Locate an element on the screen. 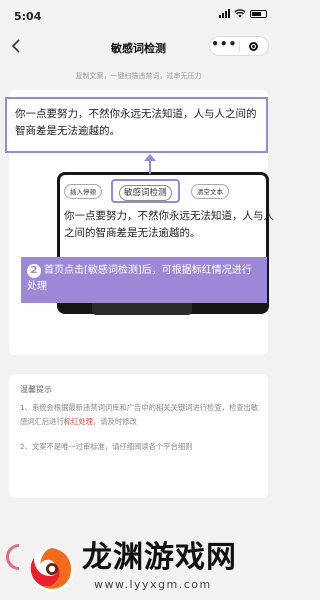 The image size is (320, 600). sensitive-detect-label: 敏感词检测 is located at coordinates (145, 193).